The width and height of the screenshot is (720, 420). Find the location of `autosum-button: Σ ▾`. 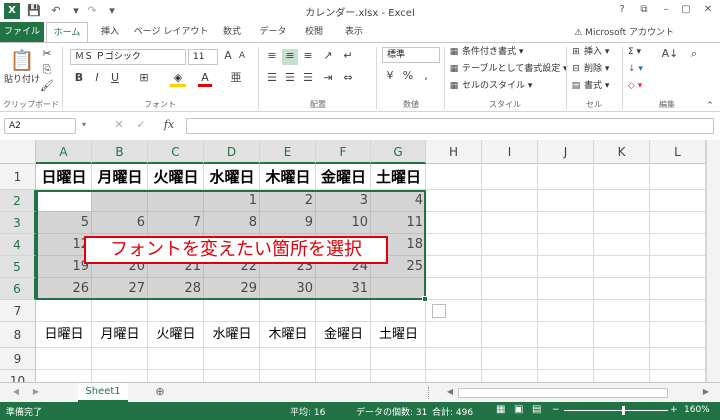

autosum-button: Σ ▾ is located at coordinates (634, 52).